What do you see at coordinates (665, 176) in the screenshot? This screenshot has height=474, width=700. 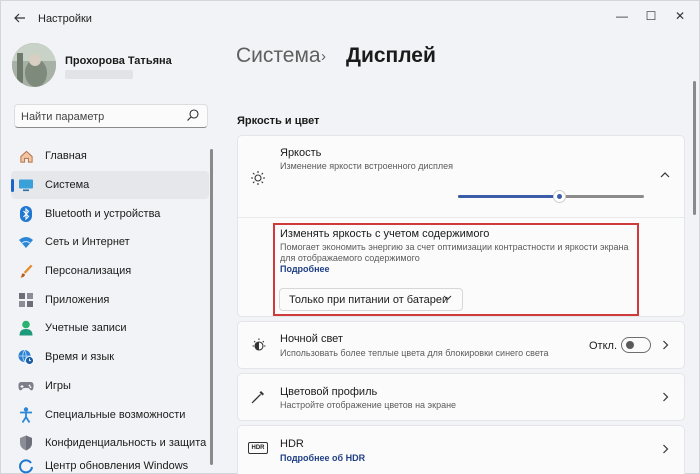 I see `chevron-up-icon` at bounding box center [665, 176].